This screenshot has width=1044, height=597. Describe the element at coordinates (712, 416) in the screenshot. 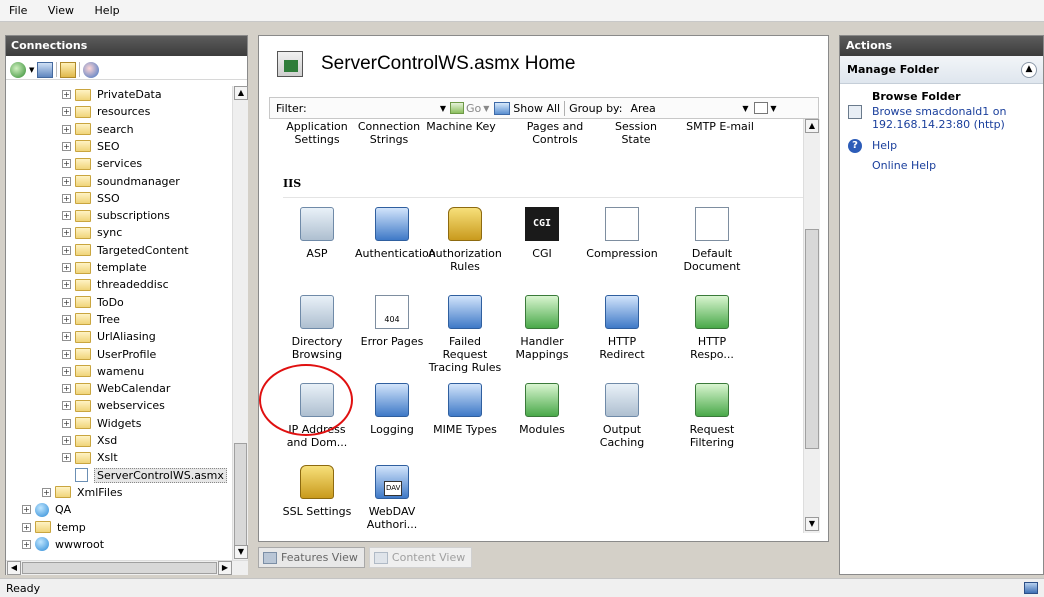

I see `feature-item: Request Filtering` at that location.